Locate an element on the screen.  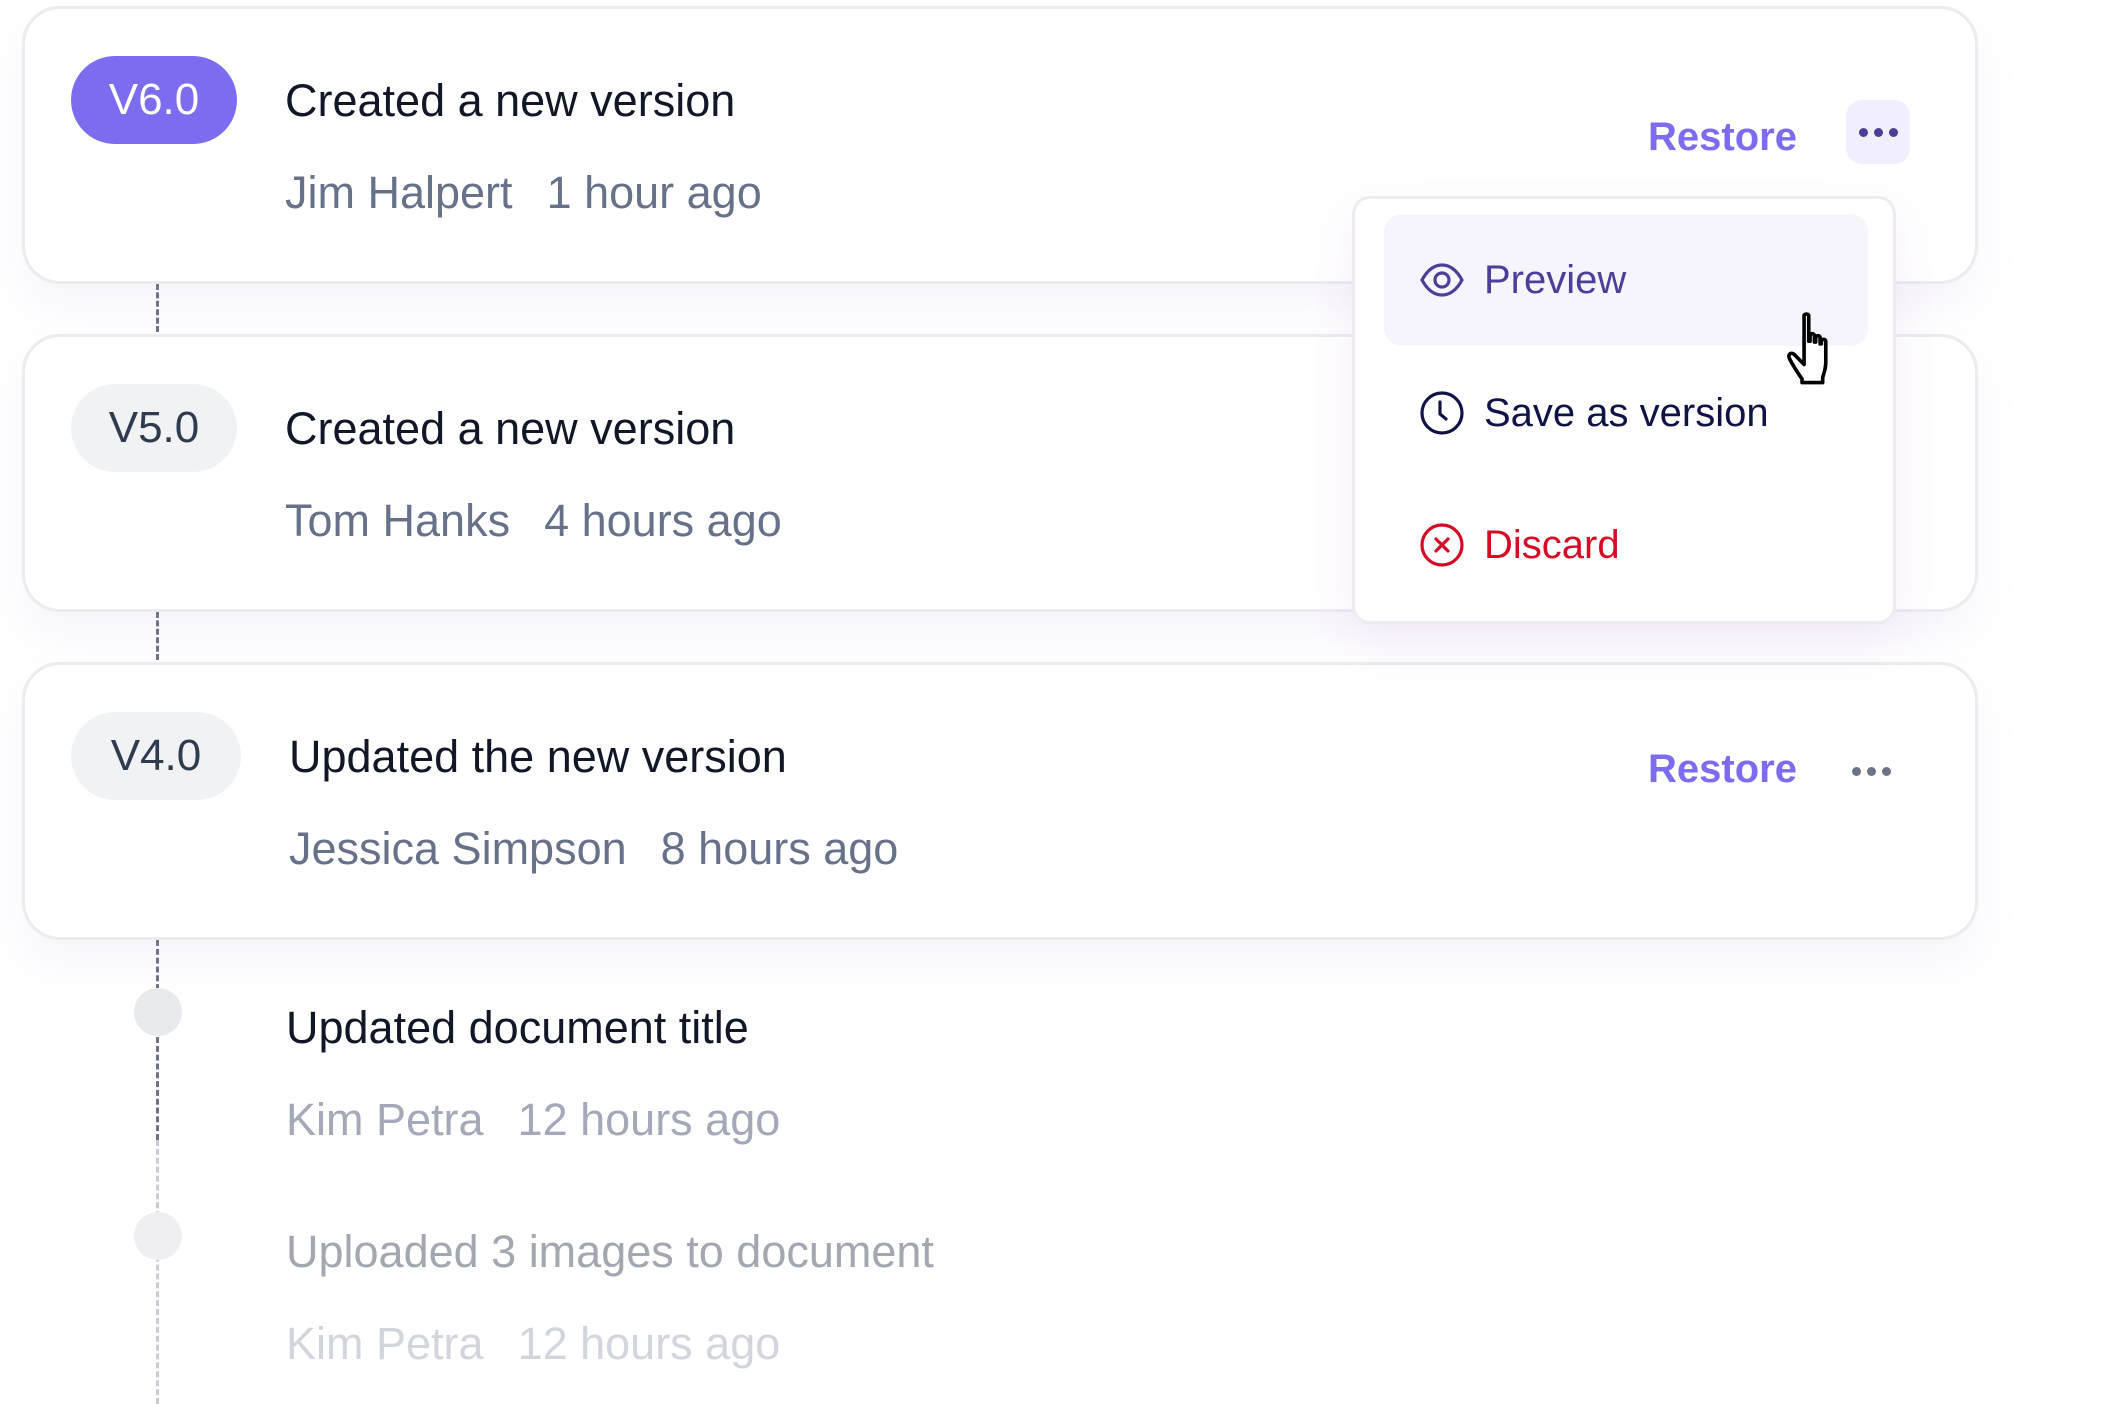
menu-item-label: Save as version is located at coordinates (1626, 412).